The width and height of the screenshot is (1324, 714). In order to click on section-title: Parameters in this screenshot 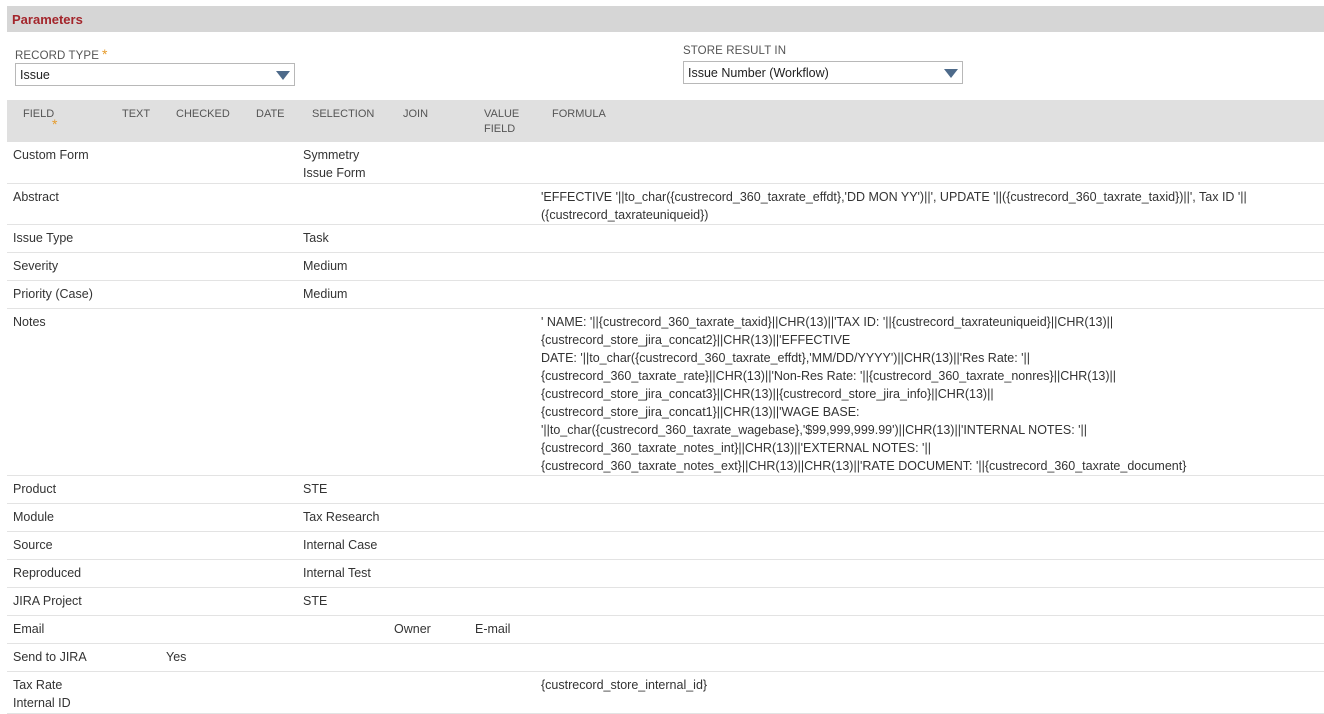, I will do `click(47, 19)`.